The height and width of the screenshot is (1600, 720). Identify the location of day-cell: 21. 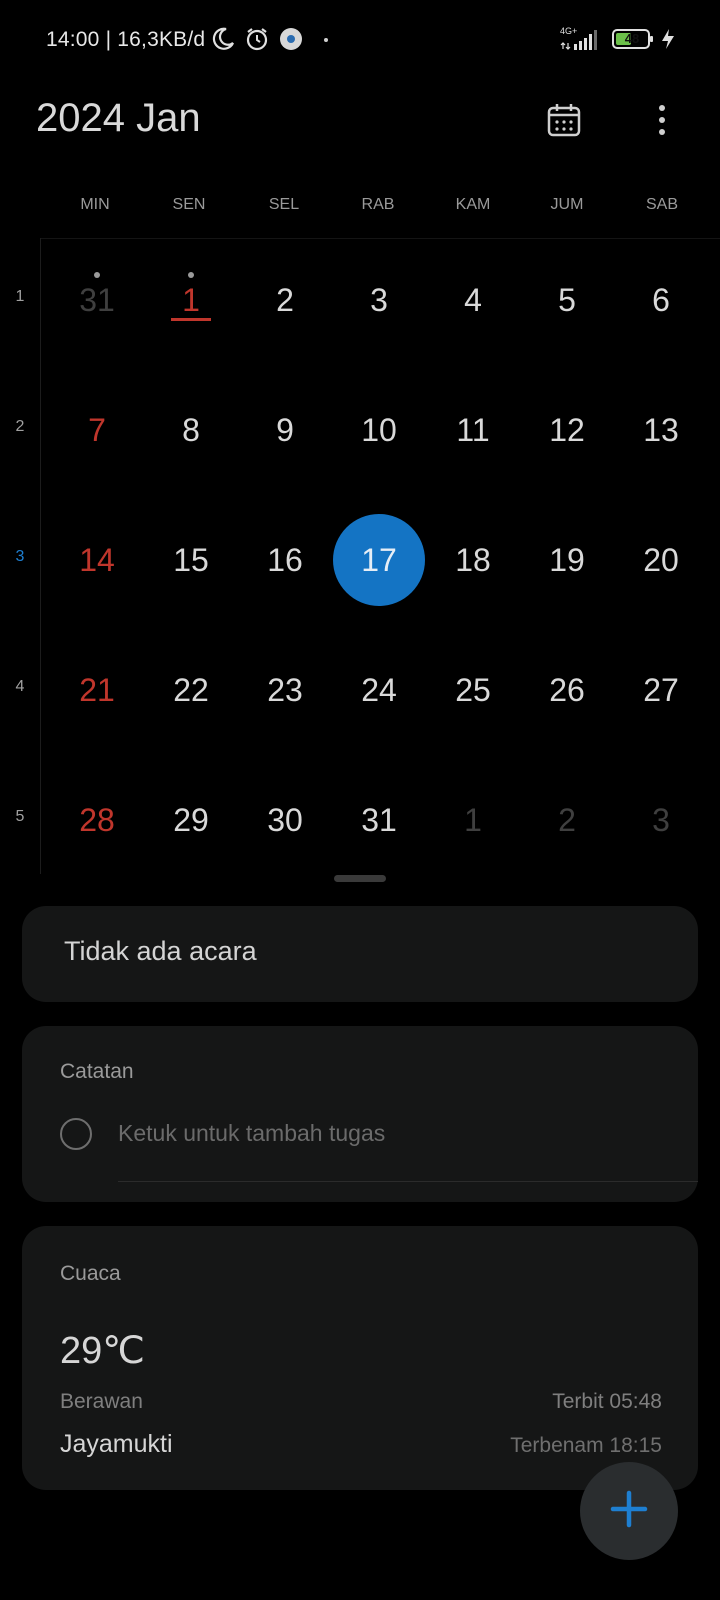
(97, 690).